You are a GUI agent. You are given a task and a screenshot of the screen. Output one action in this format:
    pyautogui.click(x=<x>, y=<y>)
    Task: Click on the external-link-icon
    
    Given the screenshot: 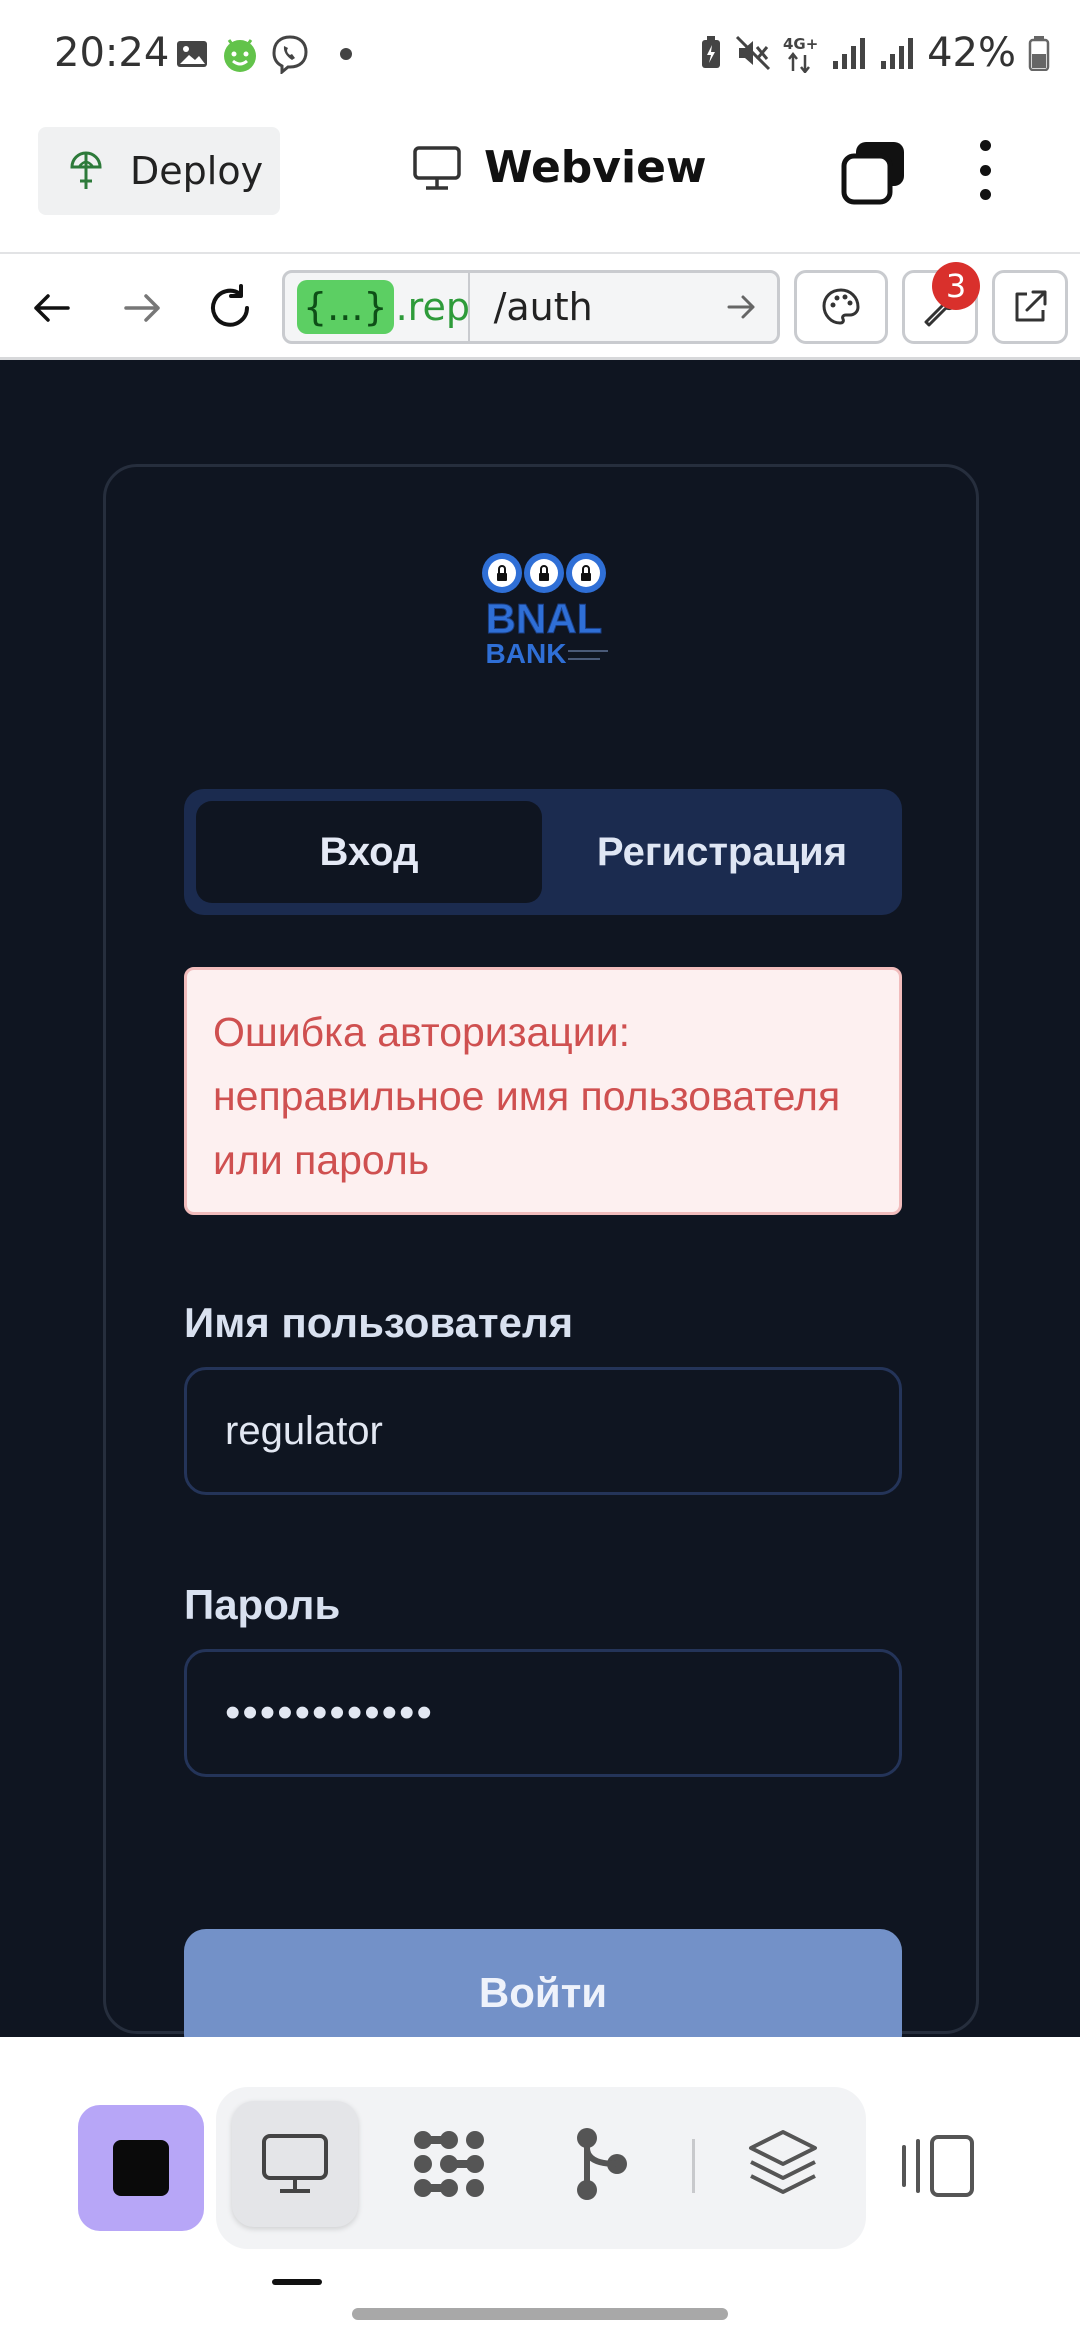 What is the action you would take?
    pyautogui.click(x=1031, y=306)
    